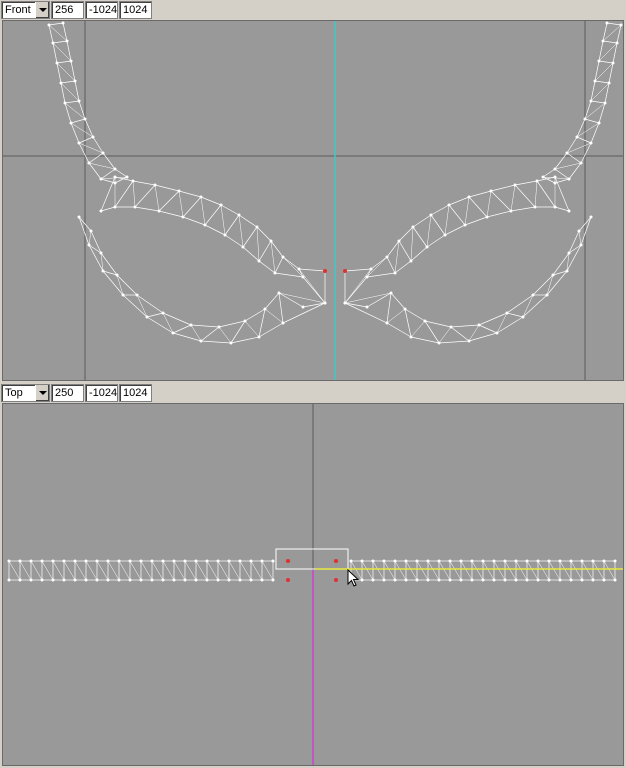 This screenshot has height=768, width=626. Describe the element at coordinates (25, 393) in the screenshot. I see `top-view-select: Top` at that location.